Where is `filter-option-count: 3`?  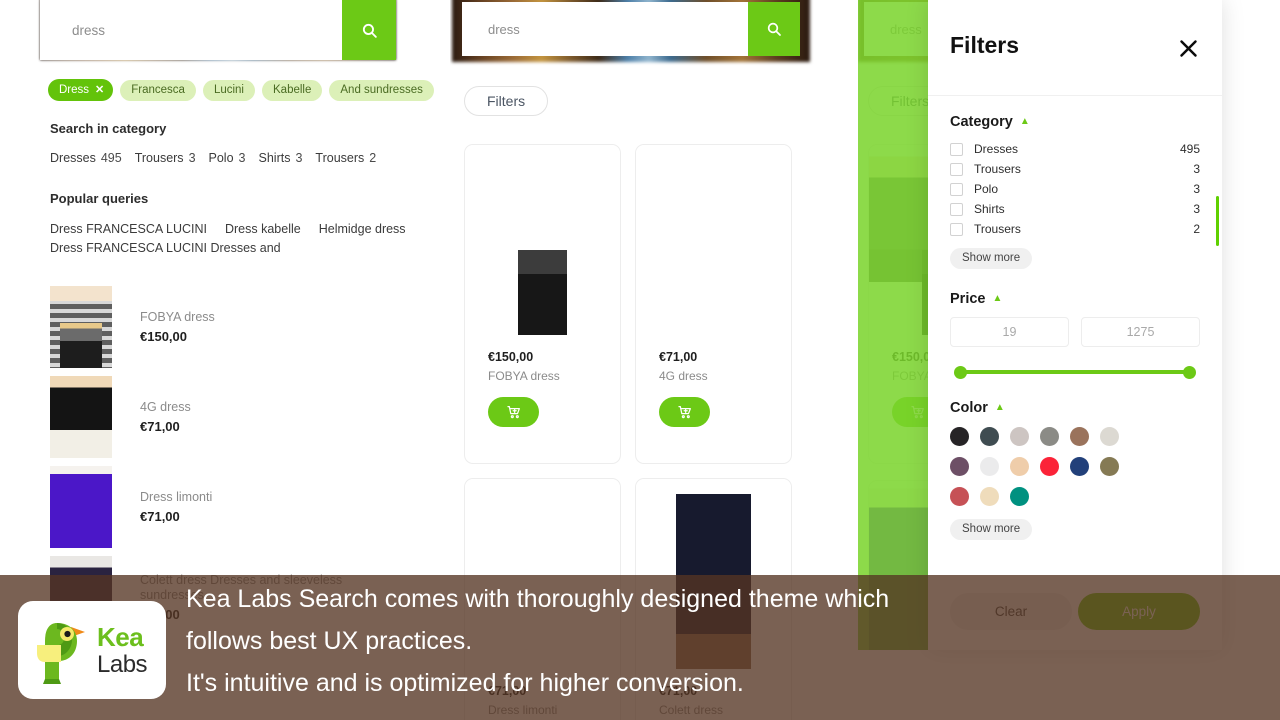 filter-option-count: 3 is located at coordinates (1196, 169).